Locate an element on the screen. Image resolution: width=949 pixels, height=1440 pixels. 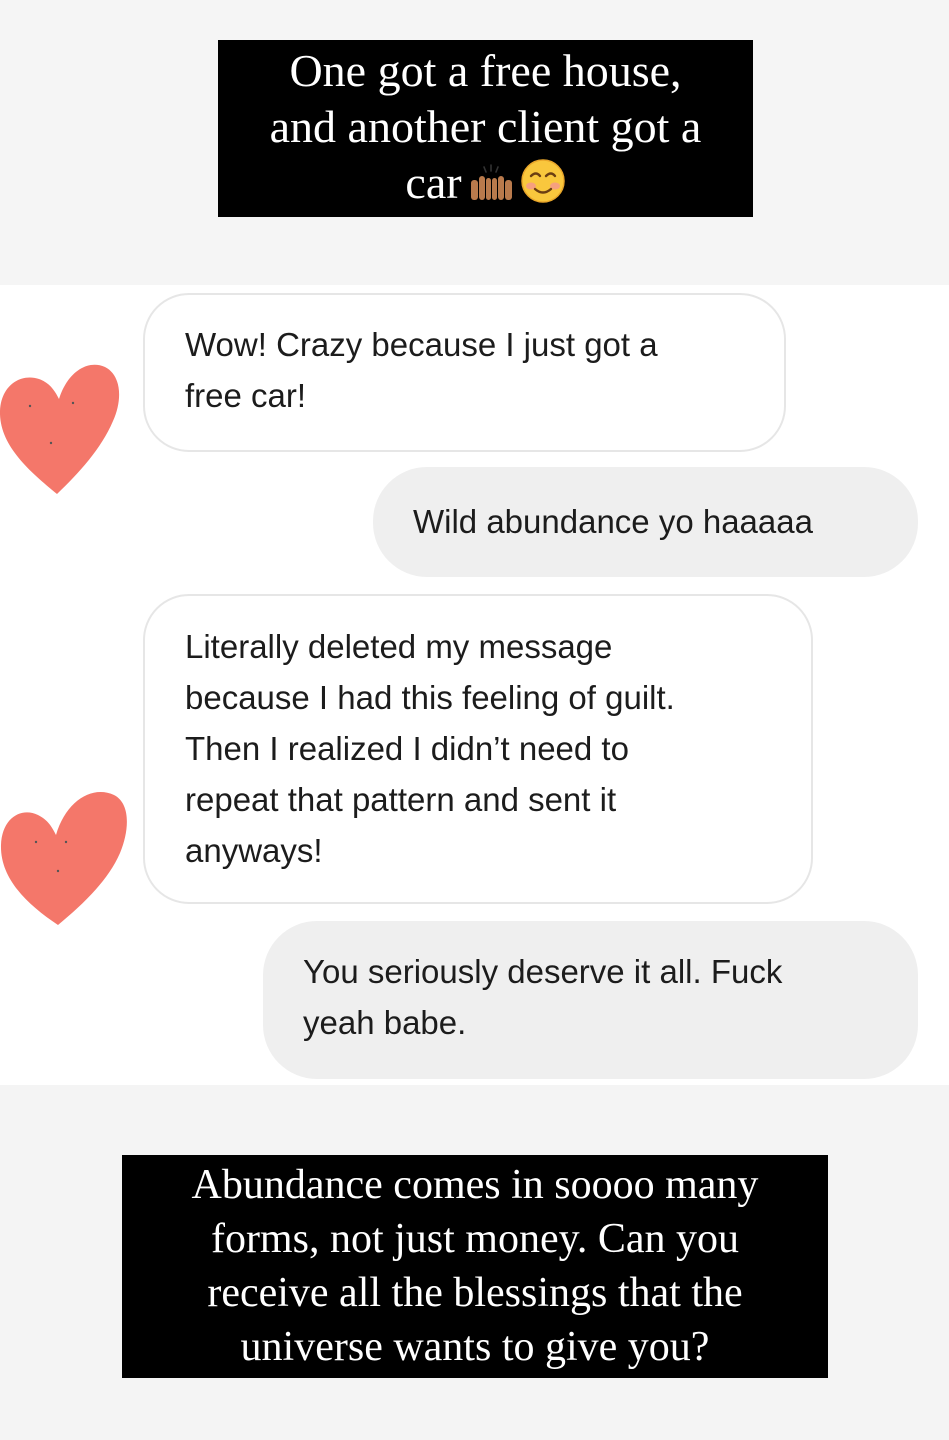
outgoing-message-bubble: Wild abundance yo haaaaa is located at coordinates (645, 522).